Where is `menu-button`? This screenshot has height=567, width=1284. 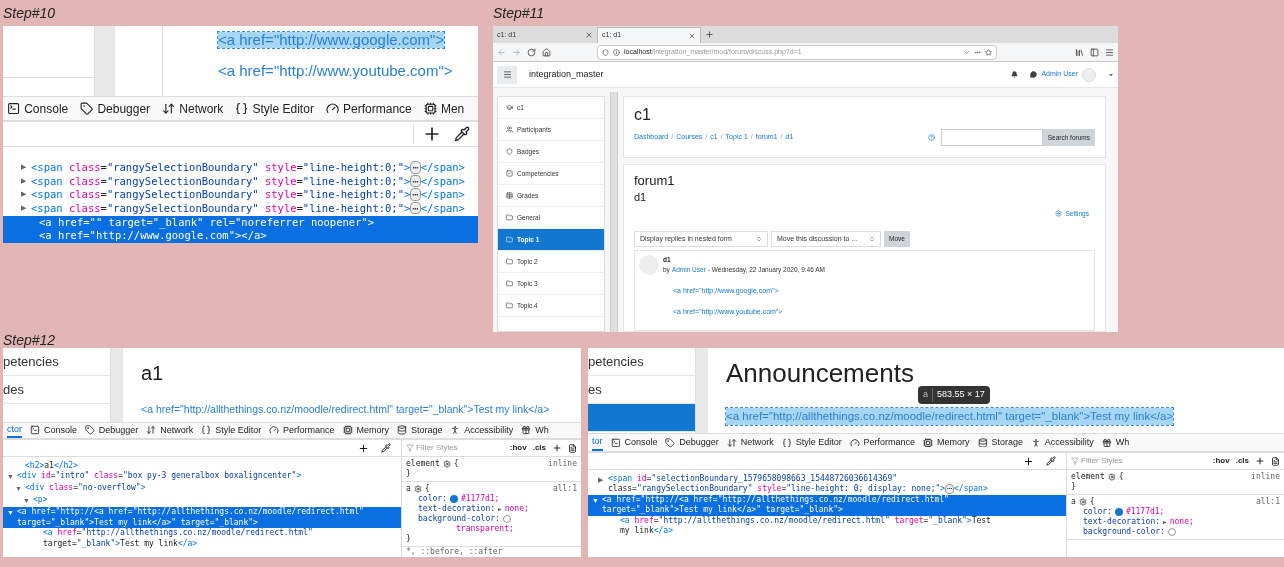
menu-button is located at coordinates (507, 74).